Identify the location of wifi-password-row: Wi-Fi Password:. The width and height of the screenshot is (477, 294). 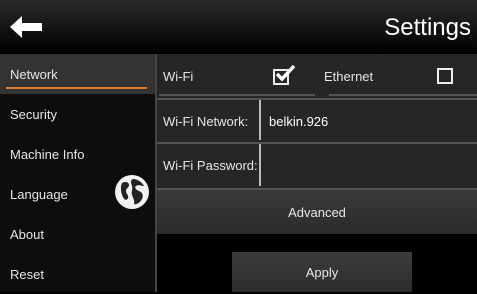
(317, 166).